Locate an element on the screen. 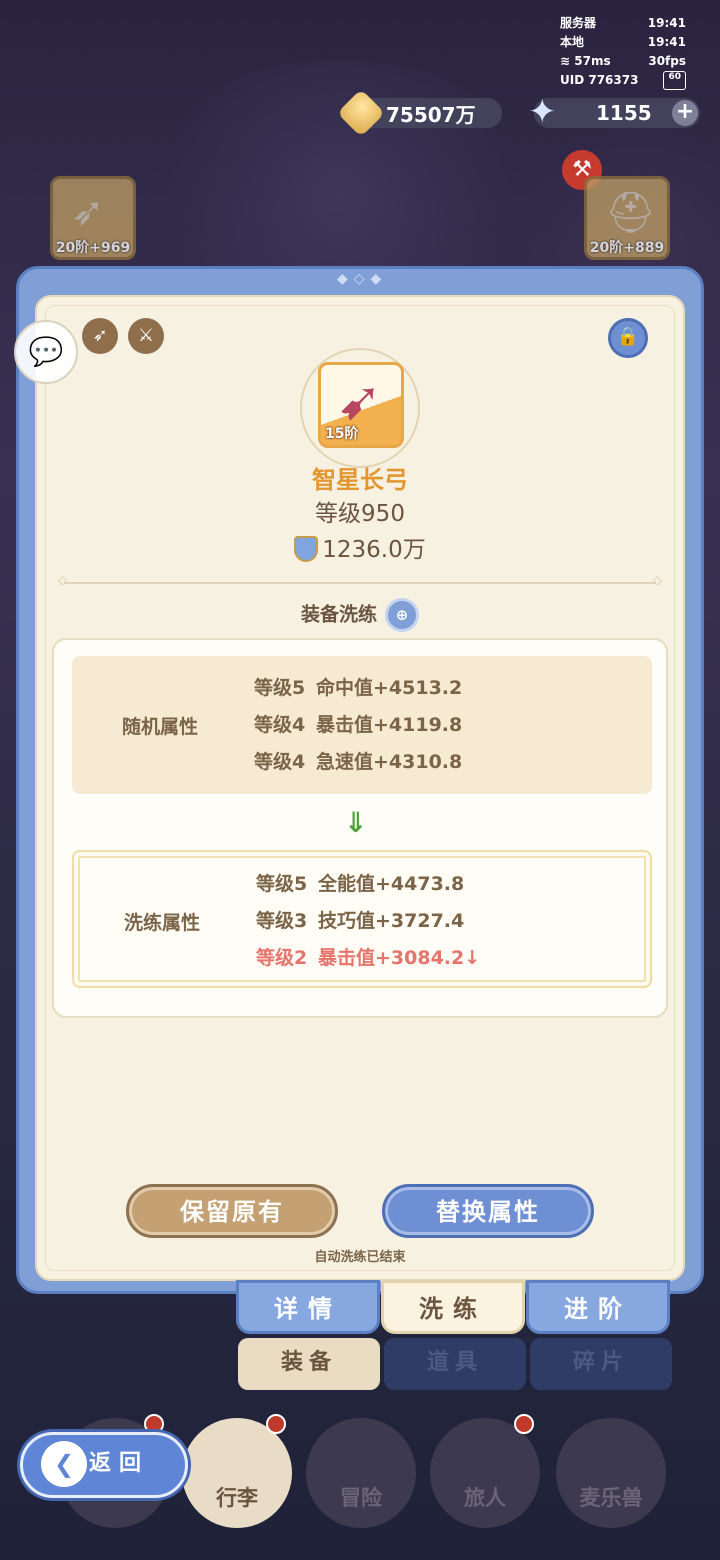 Image resolution: width=720 pixels, height=1560 pixels. shield-icon is located at coordinates (306, 549).